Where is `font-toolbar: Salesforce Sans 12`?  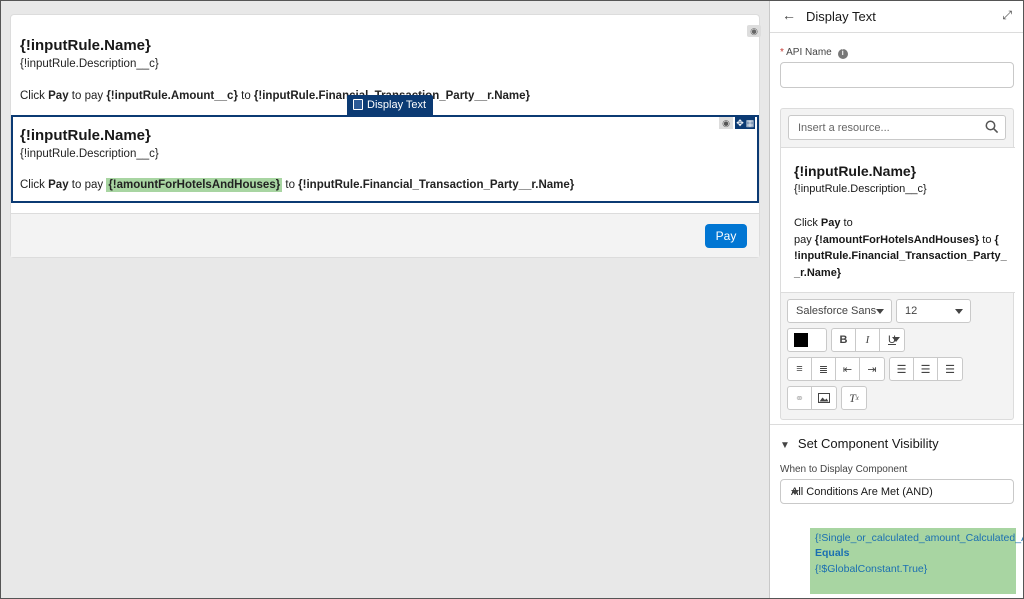 font-toolbar: Salesforce Sans 12 is located at coordinates (879, 311).